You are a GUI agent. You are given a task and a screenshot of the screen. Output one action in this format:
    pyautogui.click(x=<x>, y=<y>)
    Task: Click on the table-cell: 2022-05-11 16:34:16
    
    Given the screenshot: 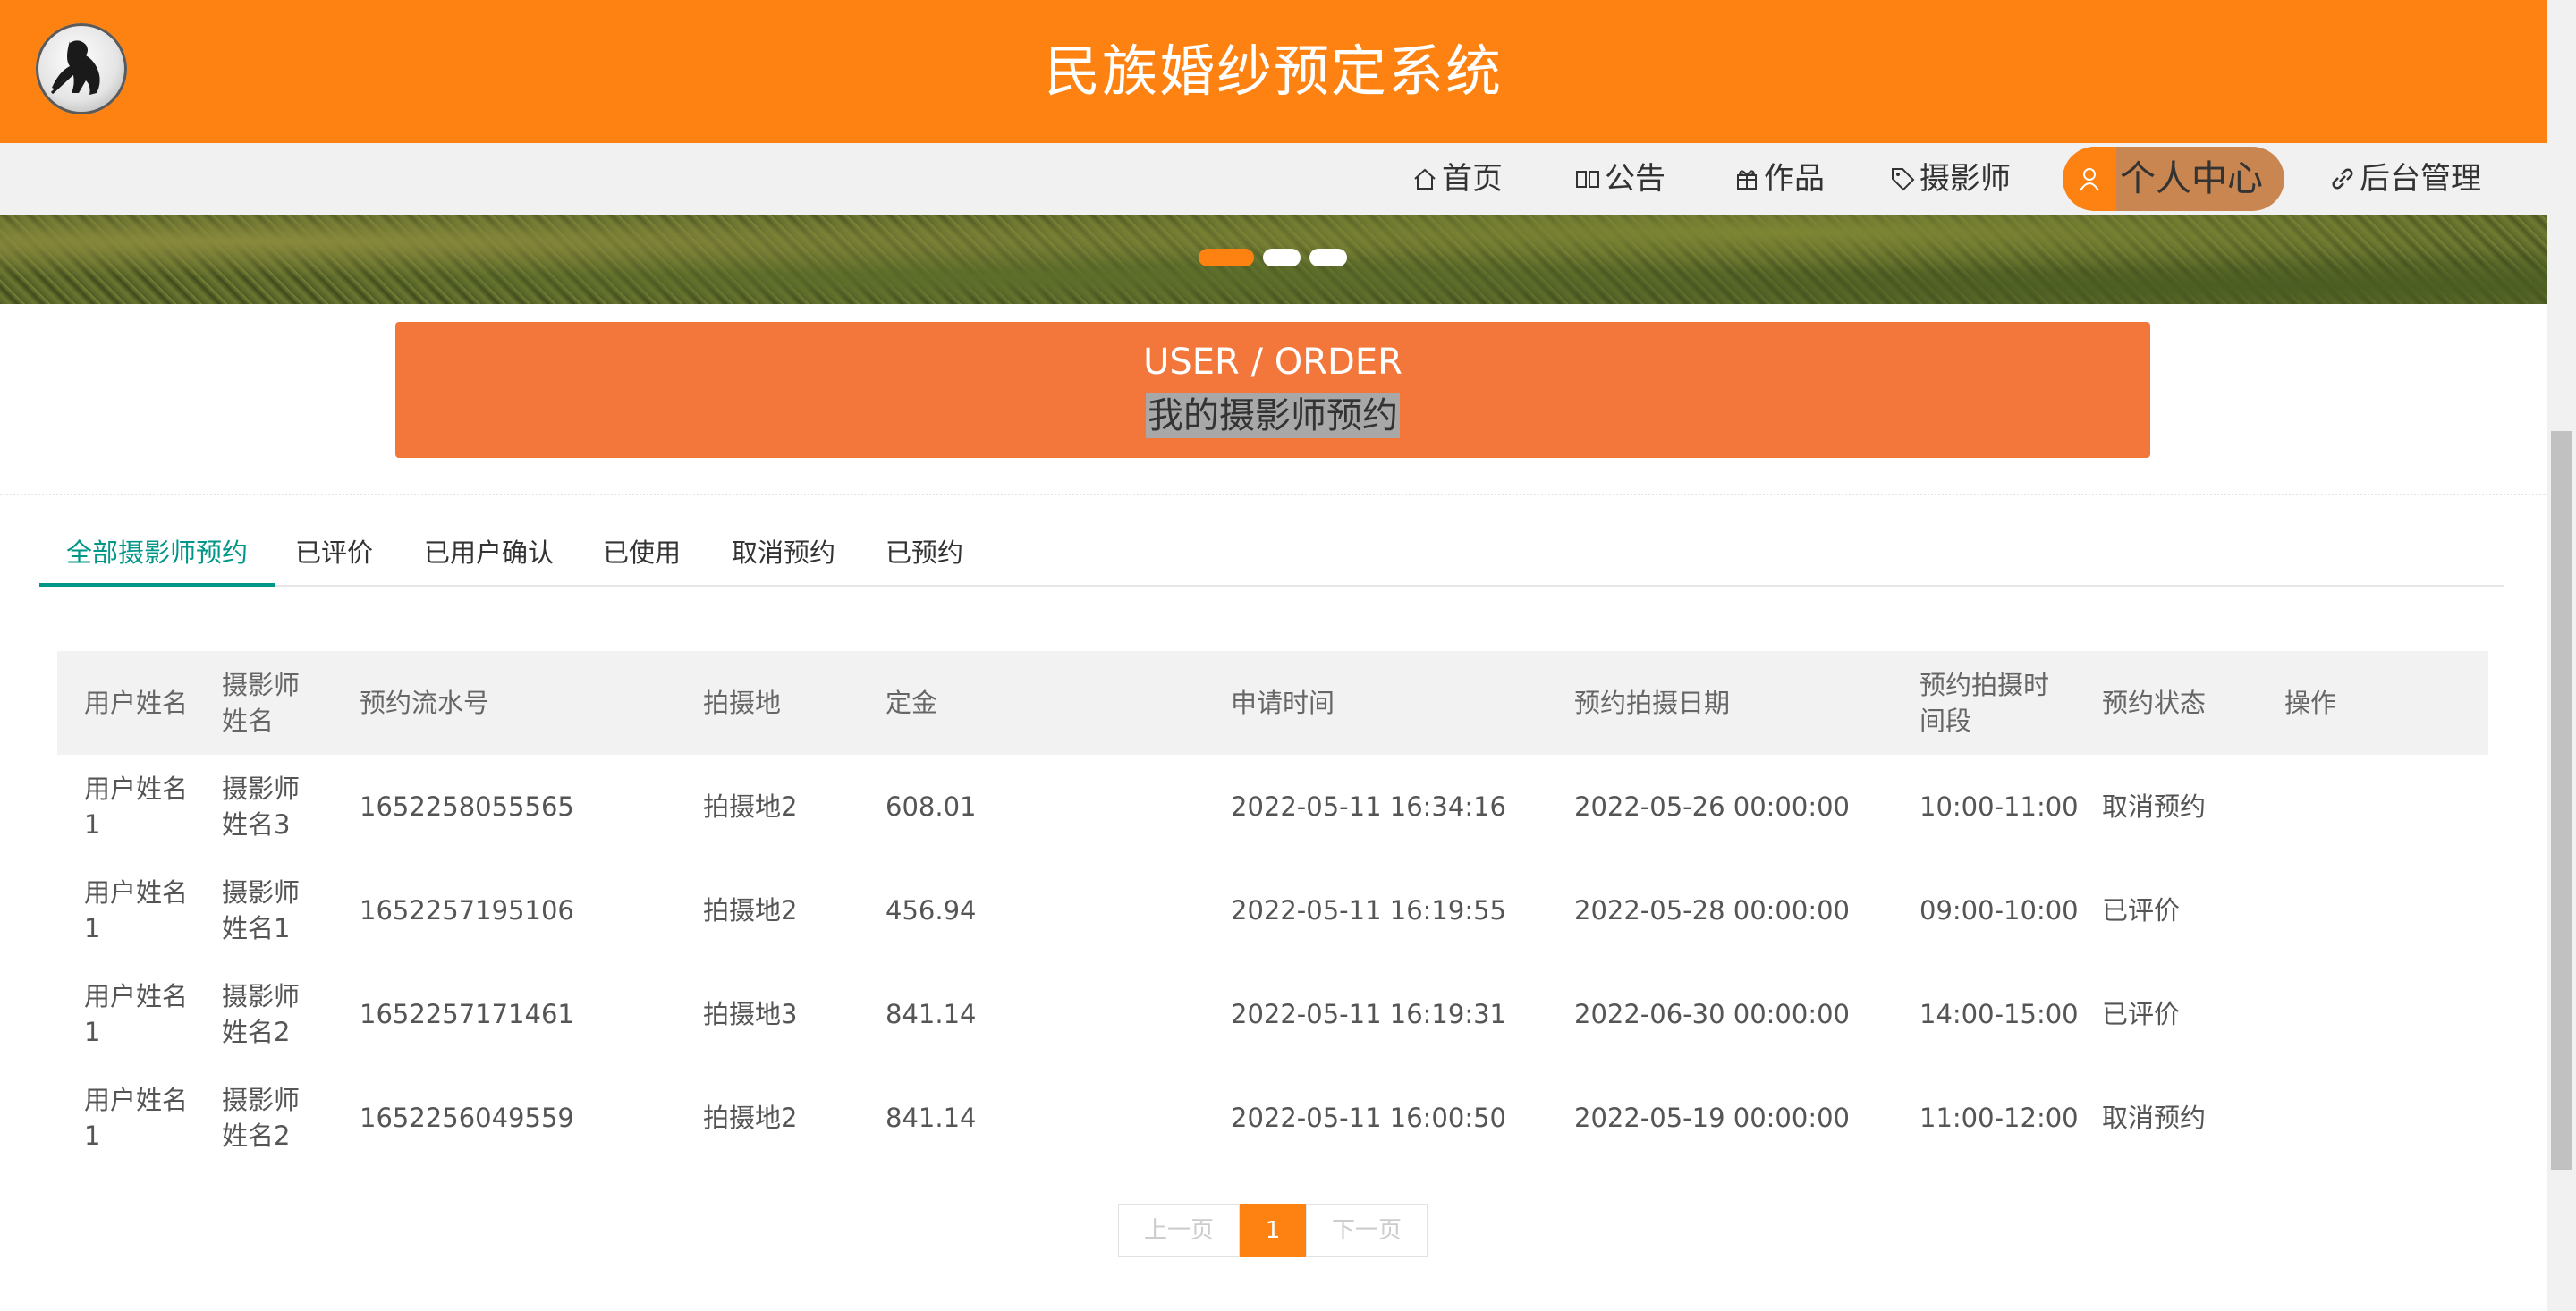 What is the action you would take?
    pyautogui.click(x=1368, y=806)
    